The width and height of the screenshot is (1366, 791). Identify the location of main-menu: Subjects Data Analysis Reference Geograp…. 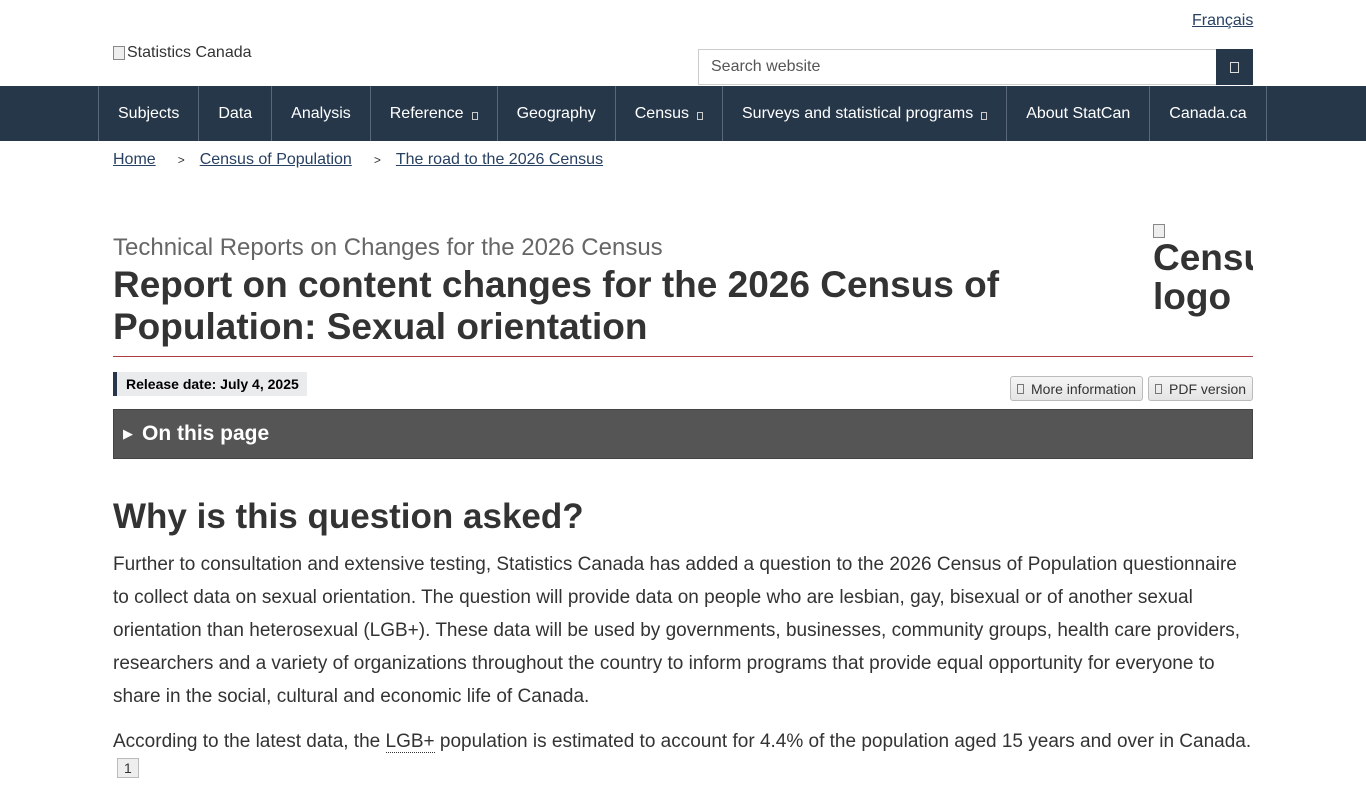
(683, 113).